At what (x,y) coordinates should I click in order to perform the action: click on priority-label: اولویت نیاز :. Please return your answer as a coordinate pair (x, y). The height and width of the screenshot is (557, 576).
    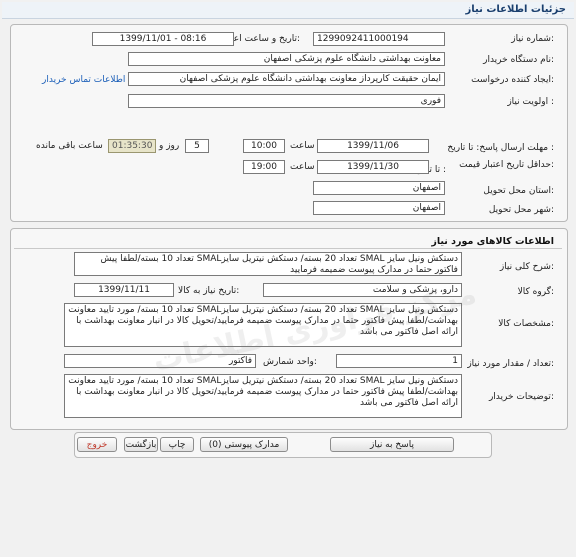
    Looking at the image, I should click on (530, 102).